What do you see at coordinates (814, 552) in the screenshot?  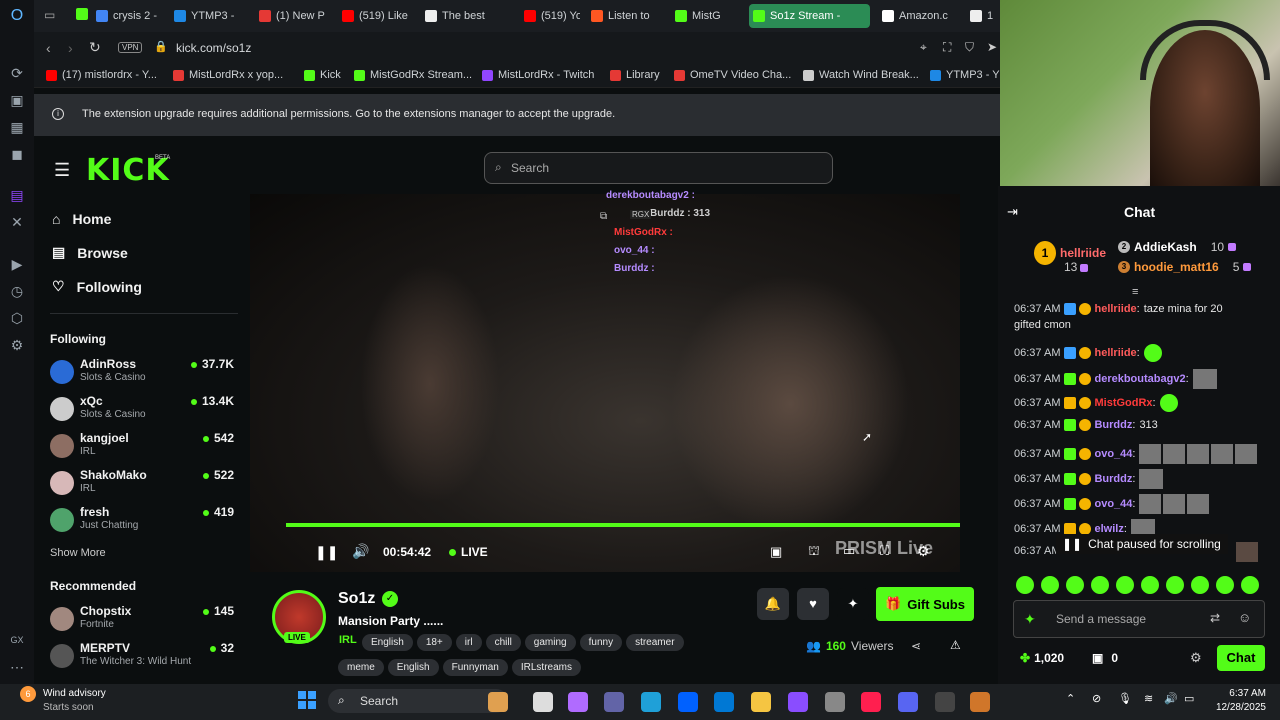 I see `clip-icon: ⛫` at bounding box center [814, 552].